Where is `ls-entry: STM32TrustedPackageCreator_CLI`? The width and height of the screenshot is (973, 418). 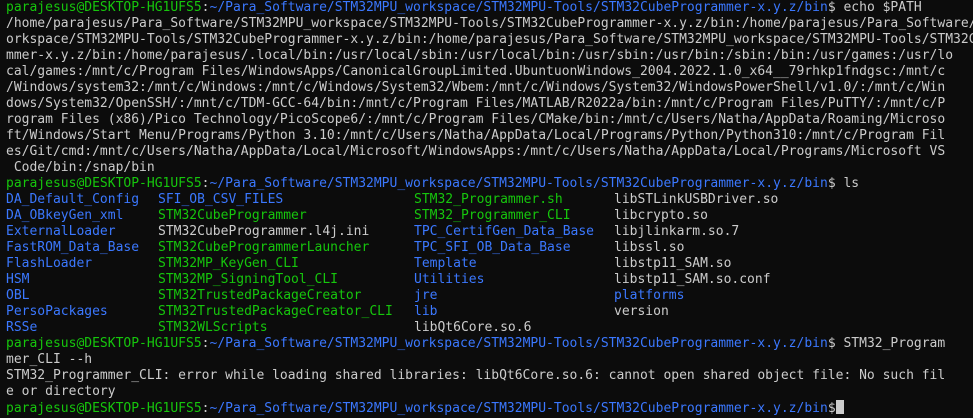
ls-entry: STM32TrustedPackageCreator_CLI is located at coordinates (275, 311).